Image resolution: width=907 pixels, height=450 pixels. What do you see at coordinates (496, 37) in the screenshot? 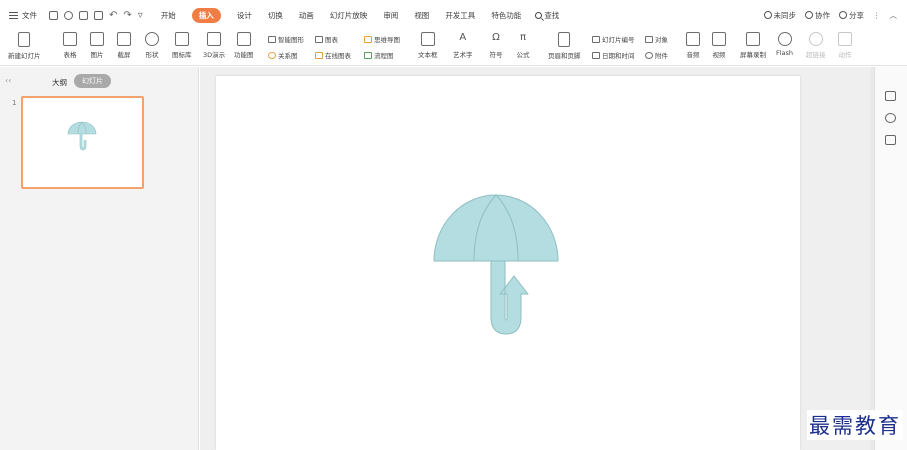
I see `symbol-icon: Ω` at bounding box center [496, 37].